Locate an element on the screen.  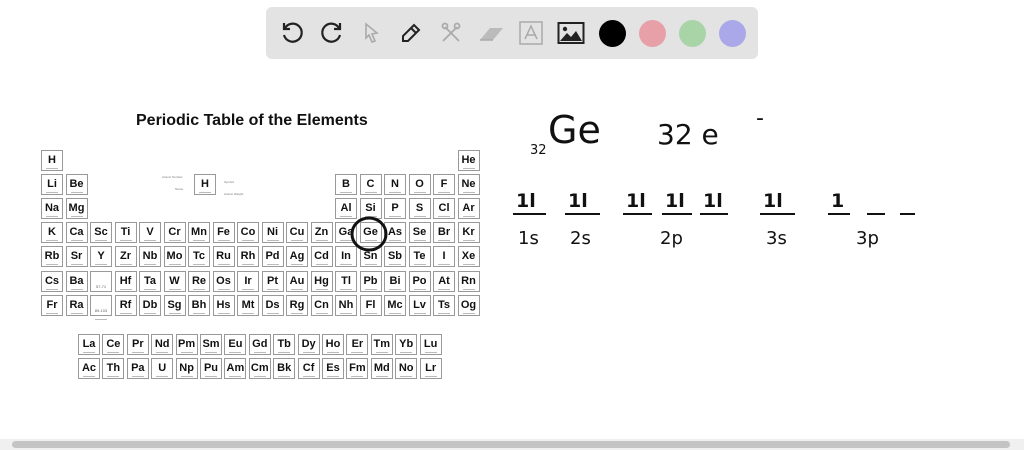
orbital-label: 2p is located at coordinates (671, 238).